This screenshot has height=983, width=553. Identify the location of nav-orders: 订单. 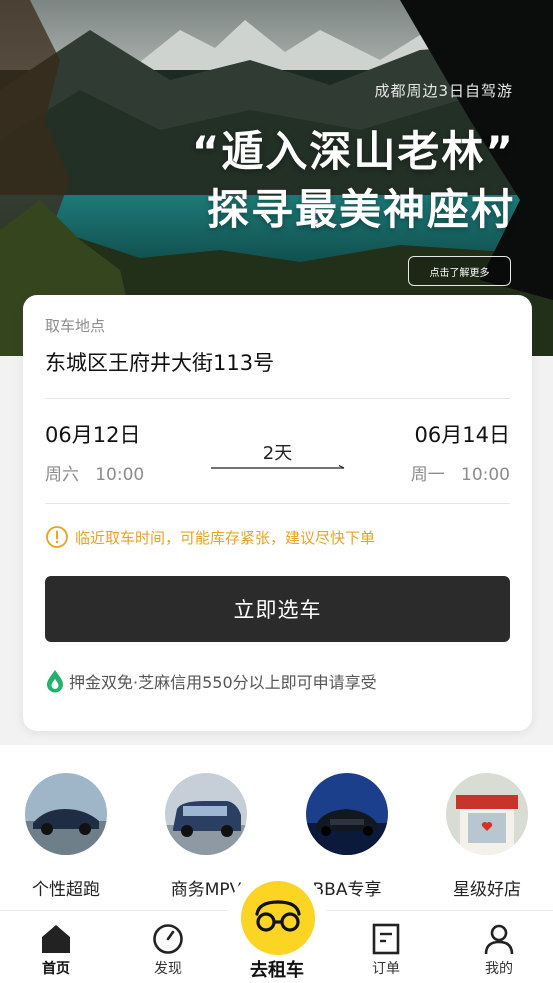
(386, 950).